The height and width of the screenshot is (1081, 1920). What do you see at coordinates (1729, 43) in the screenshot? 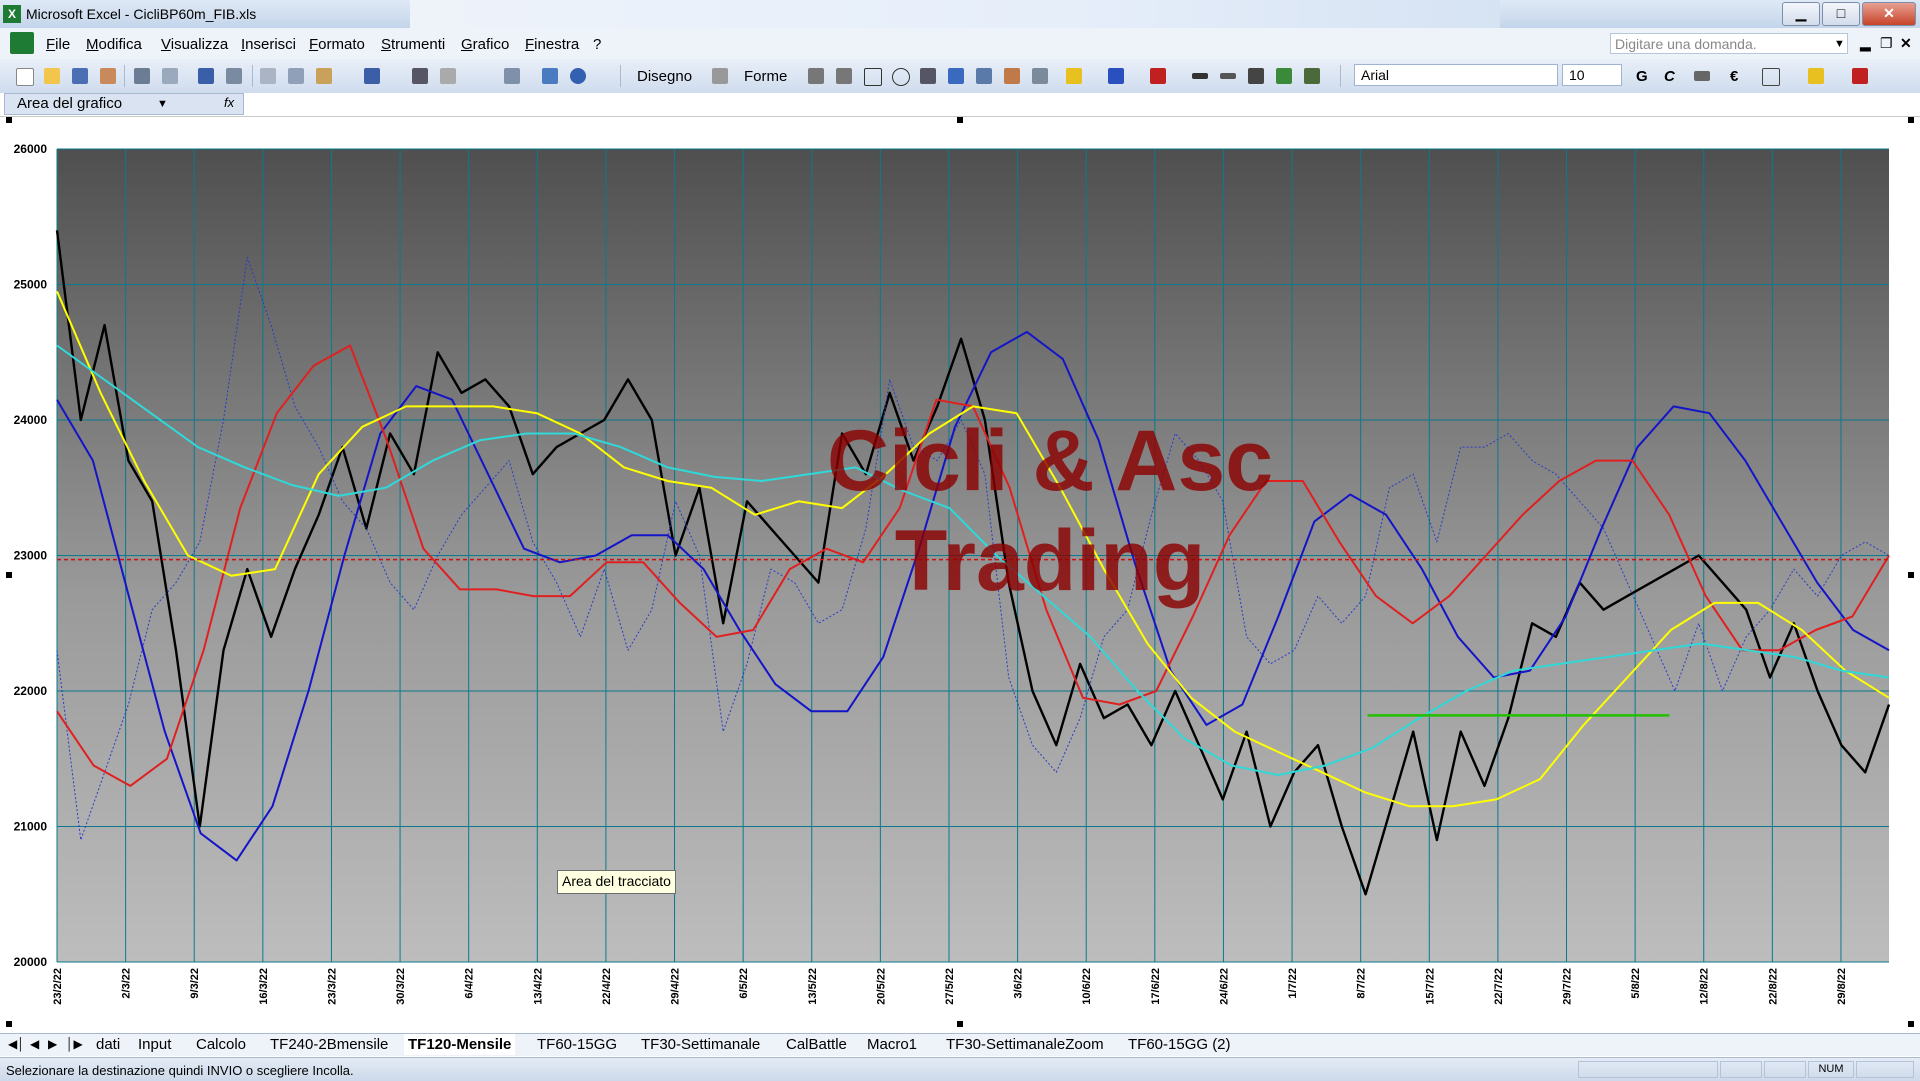
I see `question-input: Digitare una domanda.` at bounding box center [1729, 43].